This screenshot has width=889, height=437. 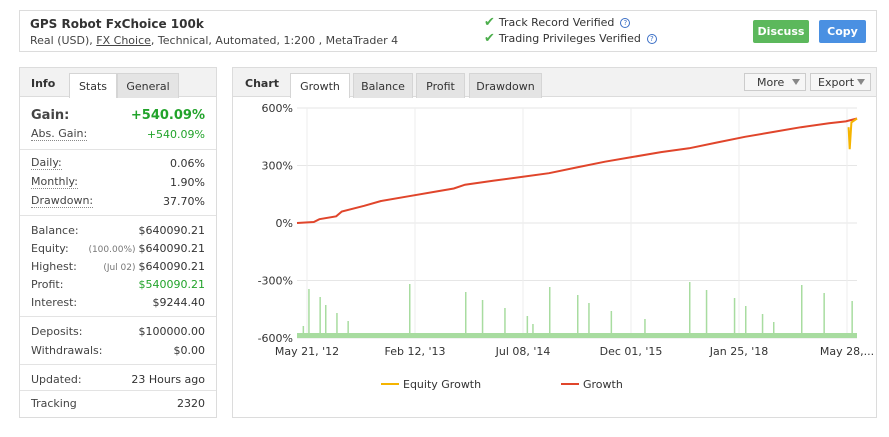 I want to click on subtitle-prefix: Real (USD),, so click(x=63, y=40).